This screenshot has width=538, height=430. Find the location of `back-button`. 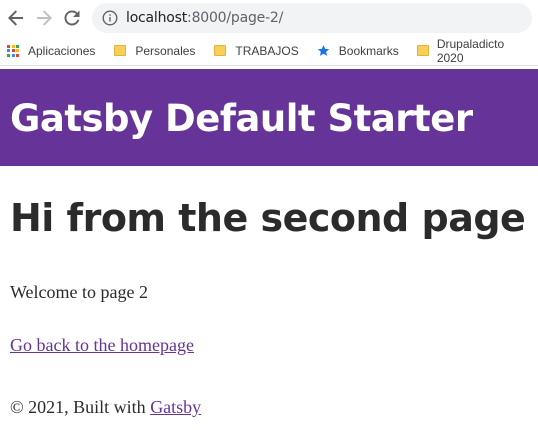

back-button is located at coordinates (16, 18).